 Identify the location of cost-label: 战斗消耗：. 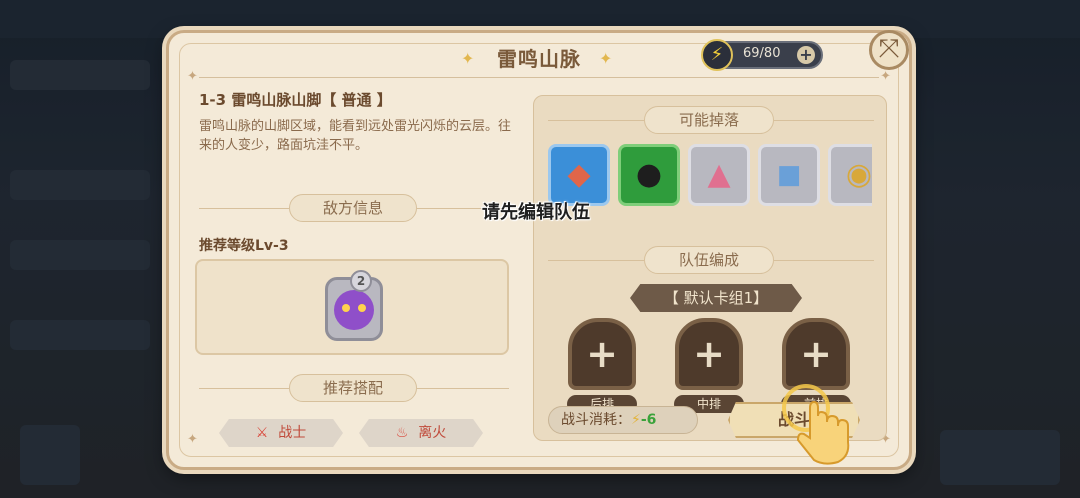
(596, 420).